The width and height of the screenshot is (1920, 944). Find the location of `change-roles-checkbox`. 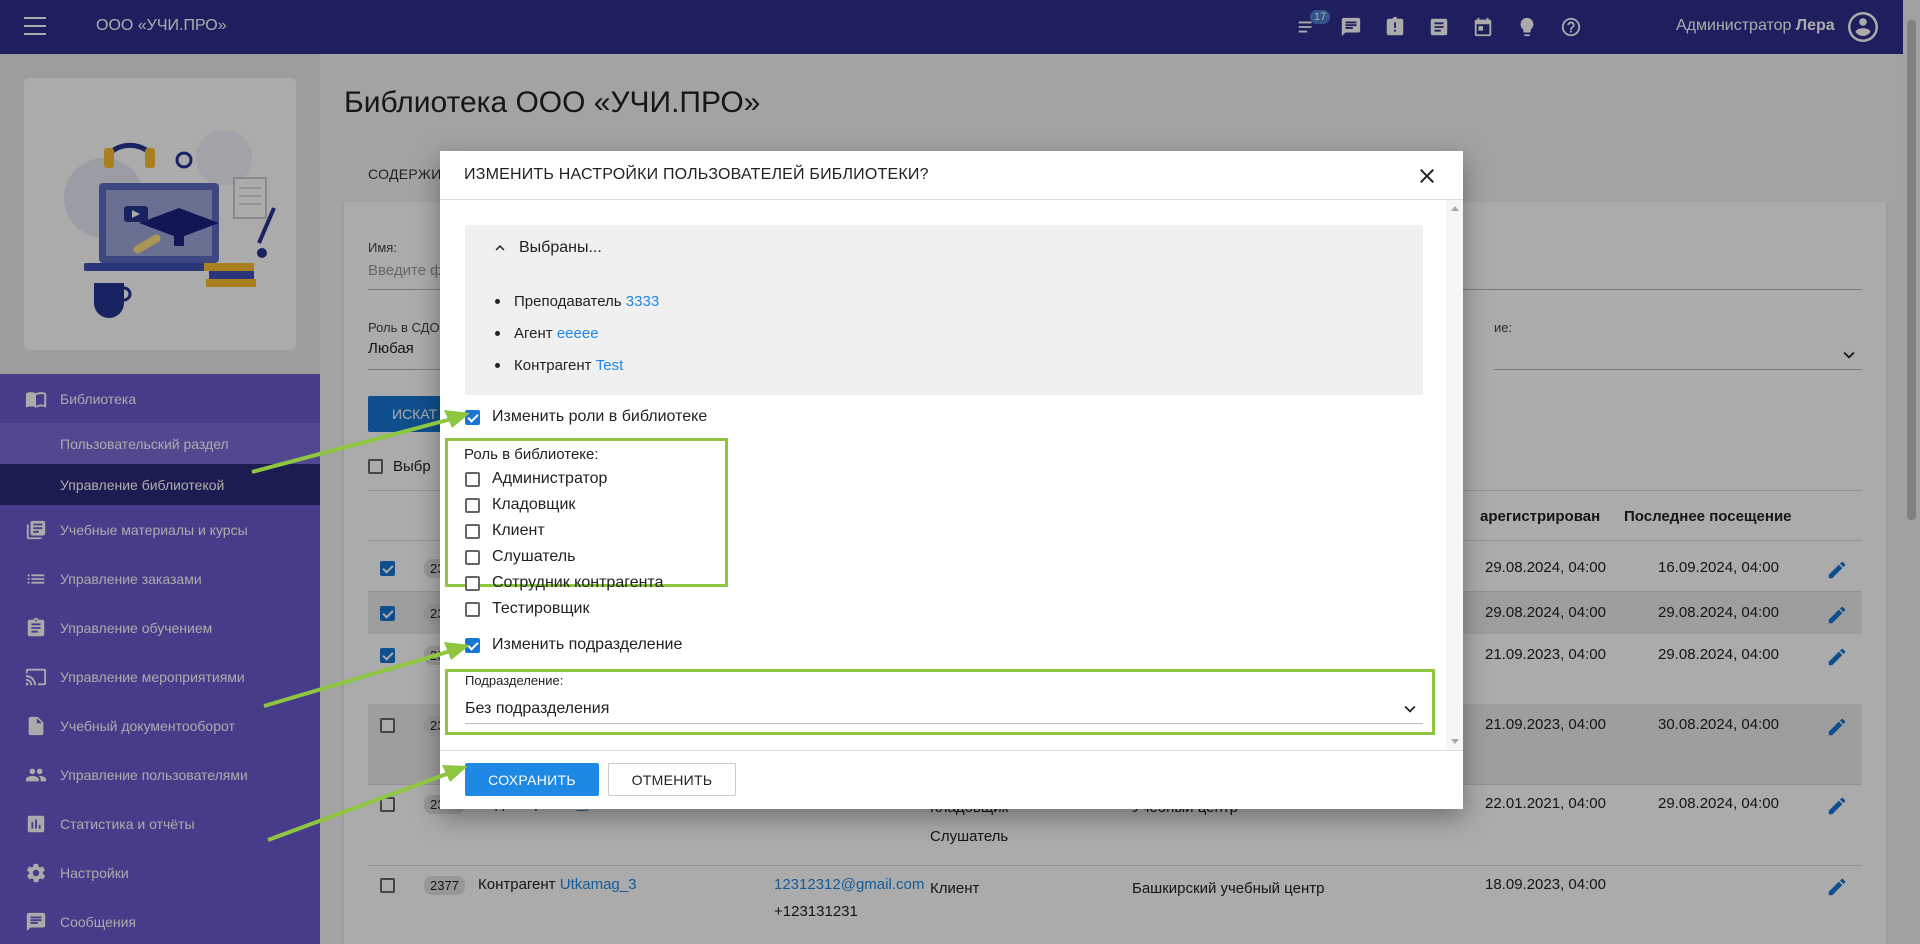

change-roles-checkbox is located at coordinates (472, 417).